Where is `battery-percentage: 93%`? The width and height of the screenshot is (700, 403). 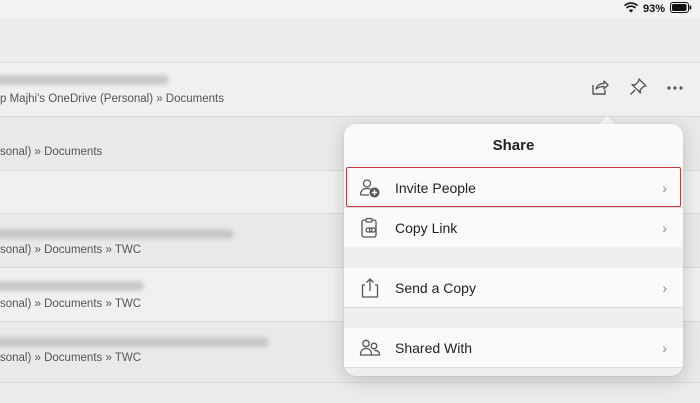 battery-percentage: 93% is located at coordinates (653, 9).